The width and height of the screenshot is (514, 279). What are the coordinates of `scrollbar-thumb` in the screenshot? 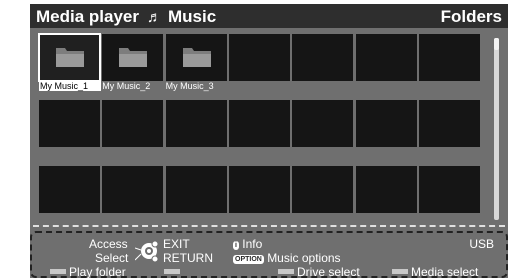 It's located at (496, 44).